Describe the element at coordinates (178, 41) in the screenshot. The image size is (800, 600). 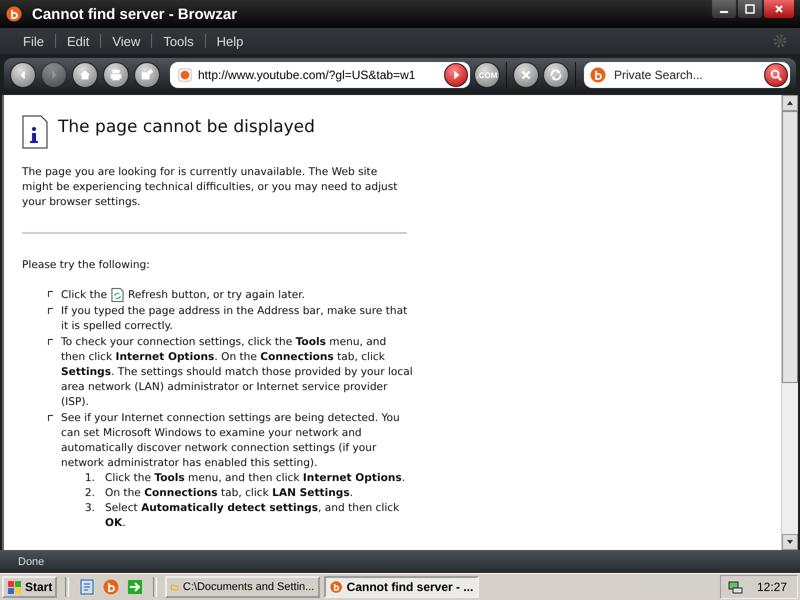
I see `menu-item: Tools` at that location.